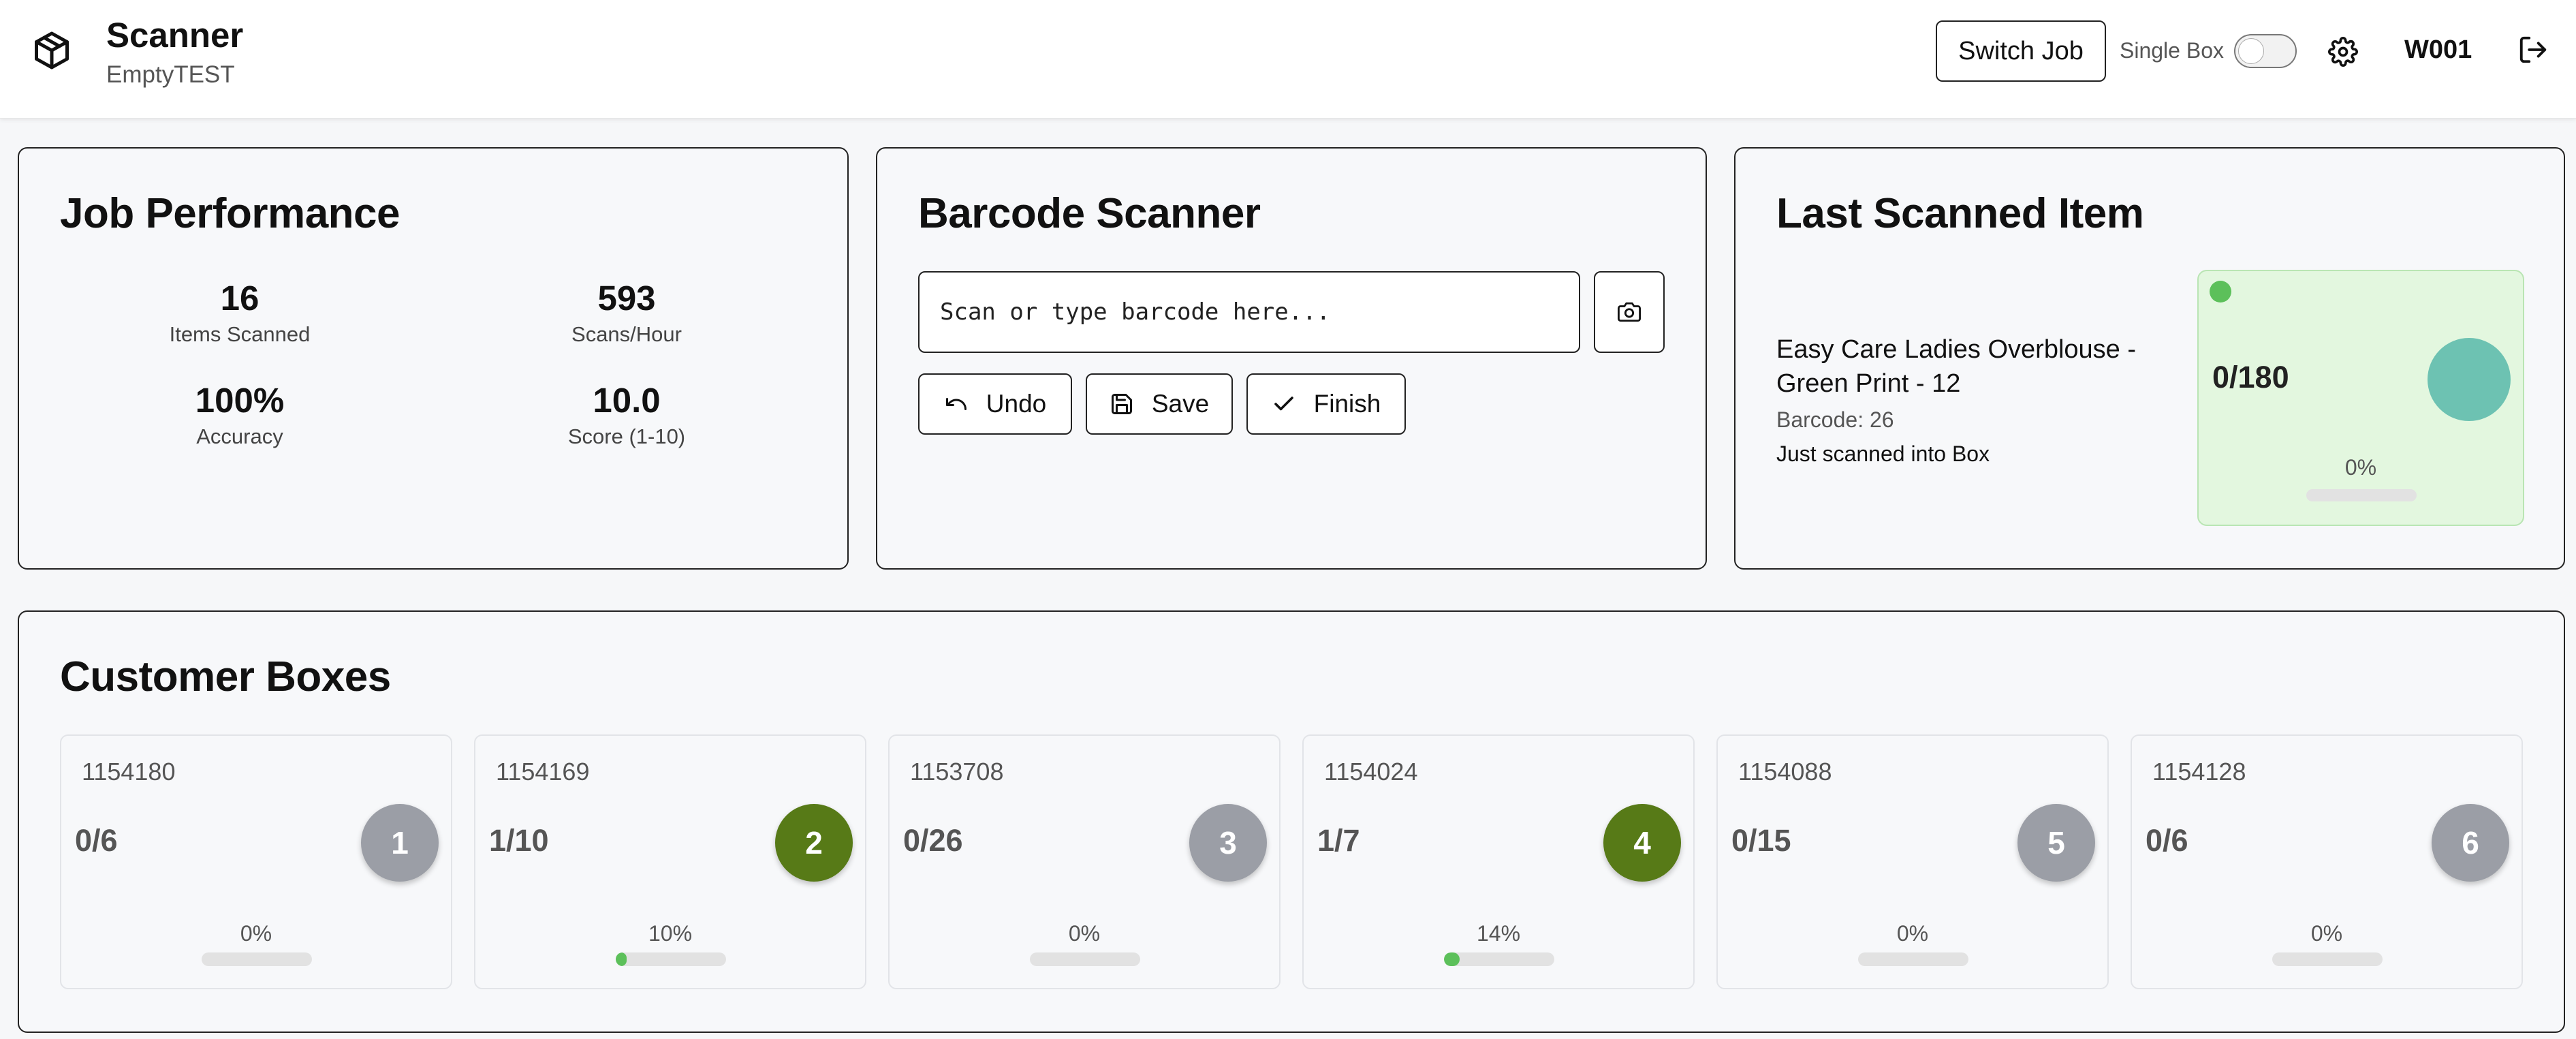  What do you see at coordinates (670, 933) in the screenshot?
I see `box-percent: 10%` at bounding box center [670, 933].